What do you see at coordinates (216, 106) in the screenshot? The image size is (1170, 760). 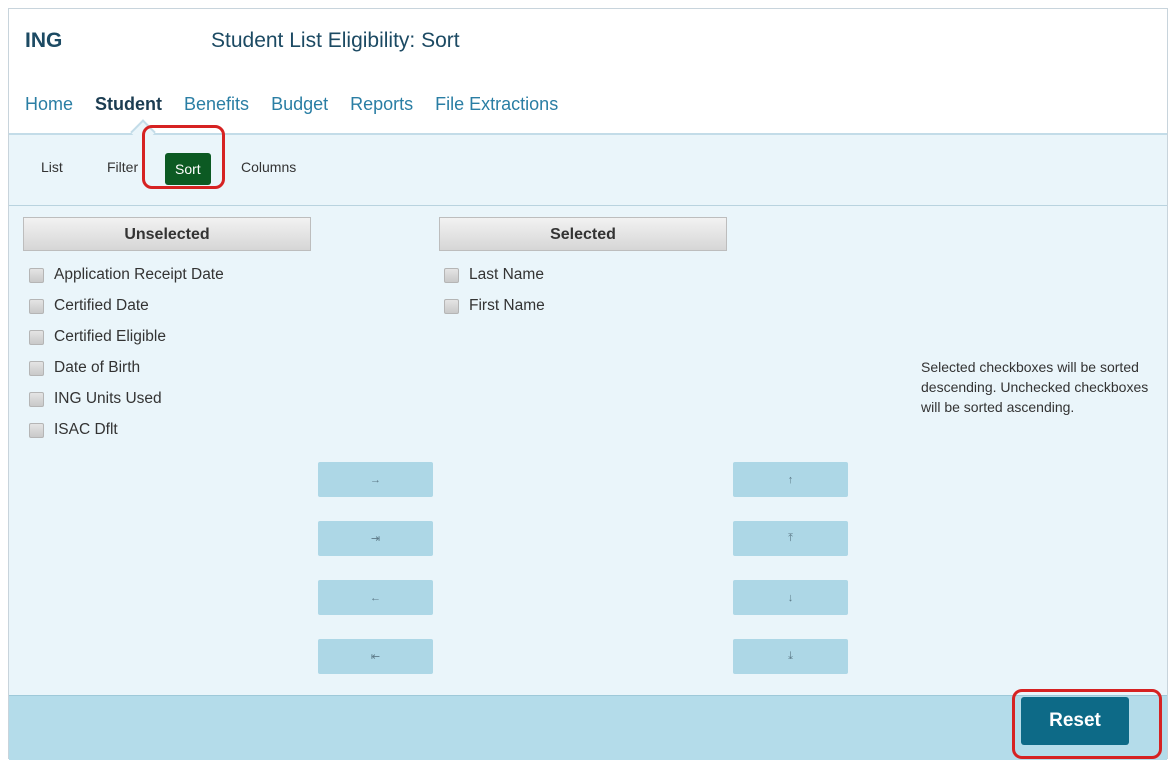 I see `nav-benefits: Benefits` at bounding box center [216, 106].